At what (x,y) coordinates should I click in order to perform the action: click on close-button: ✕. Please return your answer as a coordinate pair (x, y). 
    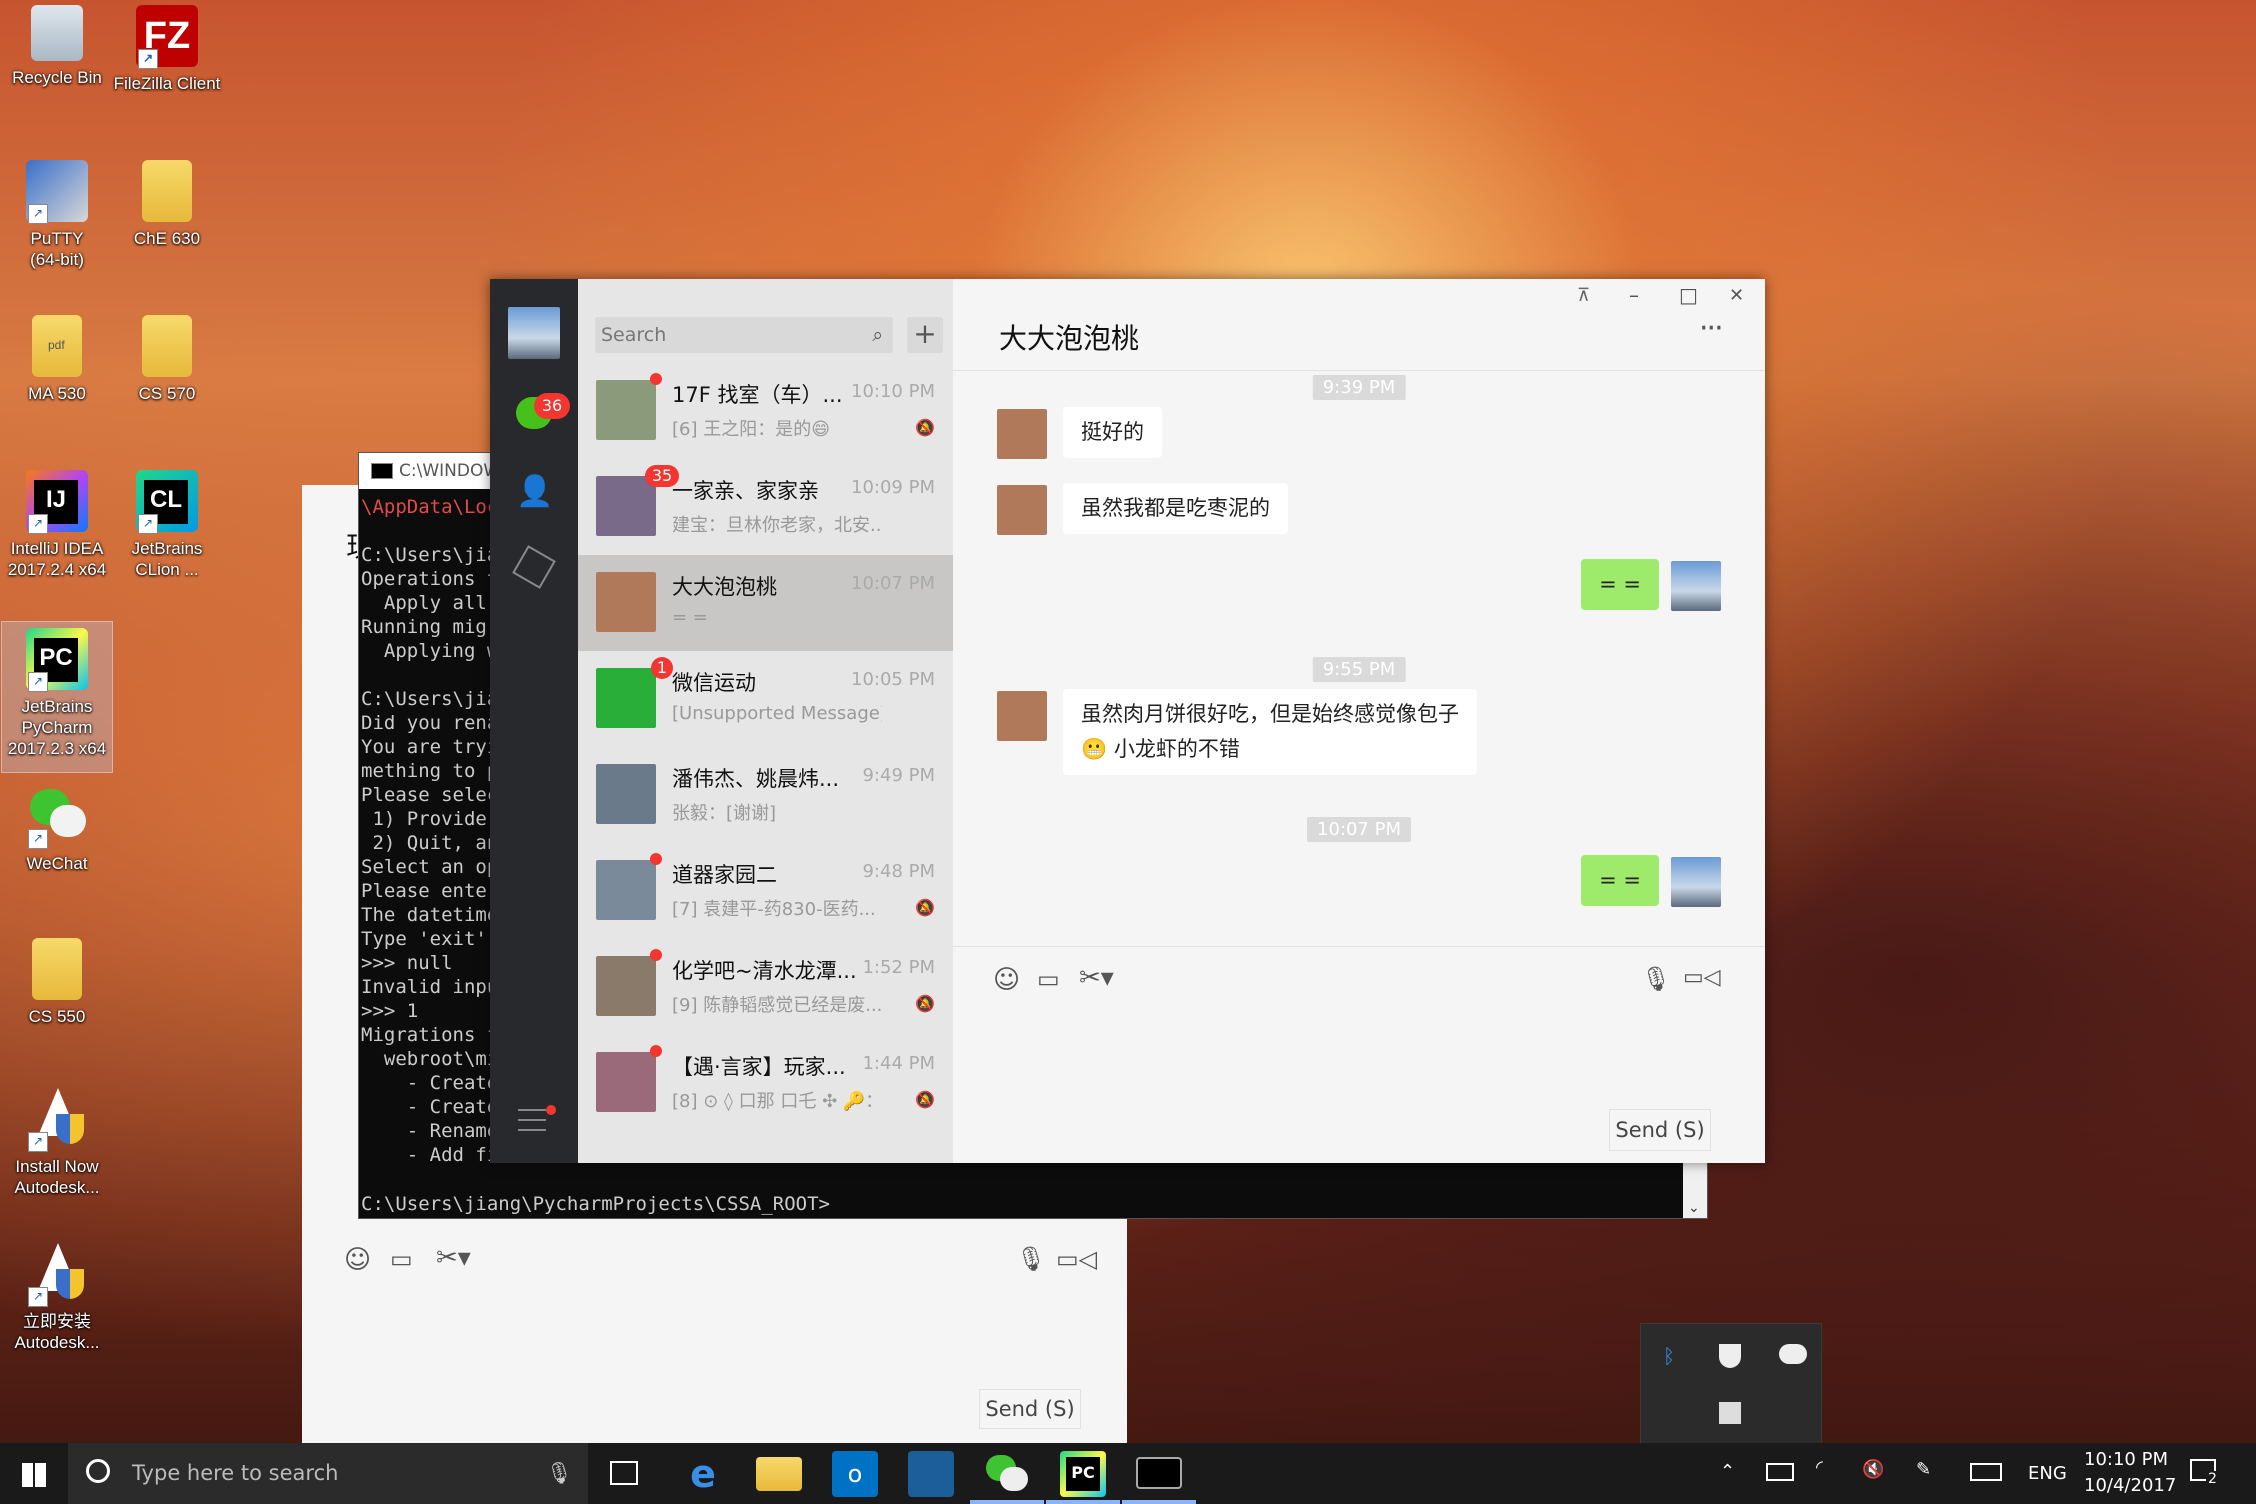
    Looking at the image, I should click on (1736, 295).